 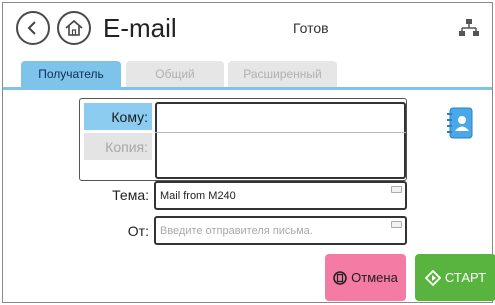 I want to click on subject-label: Тема:, so click(x=130, y=195).